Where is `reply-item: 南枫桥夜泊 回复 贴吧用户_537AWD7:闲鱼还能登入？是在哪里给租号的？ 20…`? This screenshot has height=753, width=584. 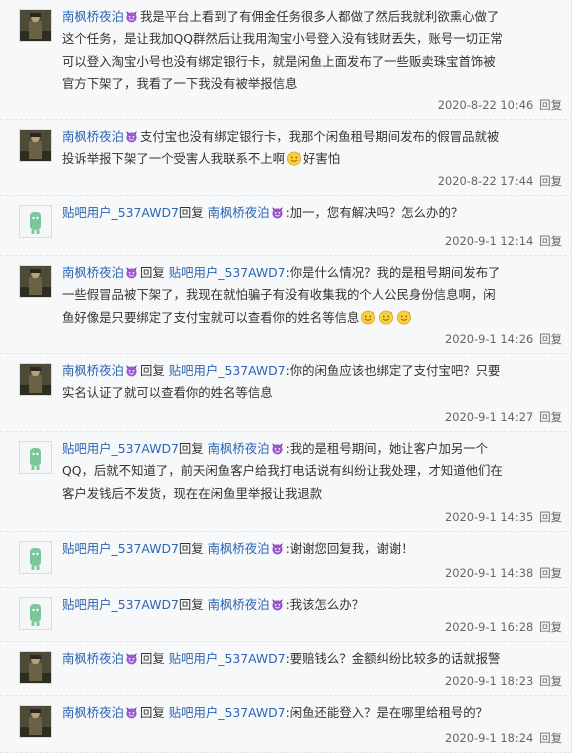 reply-item: 南枫桥夜泊 回复 贴吧用户_537AWD7:闲鱼还能登入？是在哪里给租号的？ 20… is located at coordinates (285, 724).